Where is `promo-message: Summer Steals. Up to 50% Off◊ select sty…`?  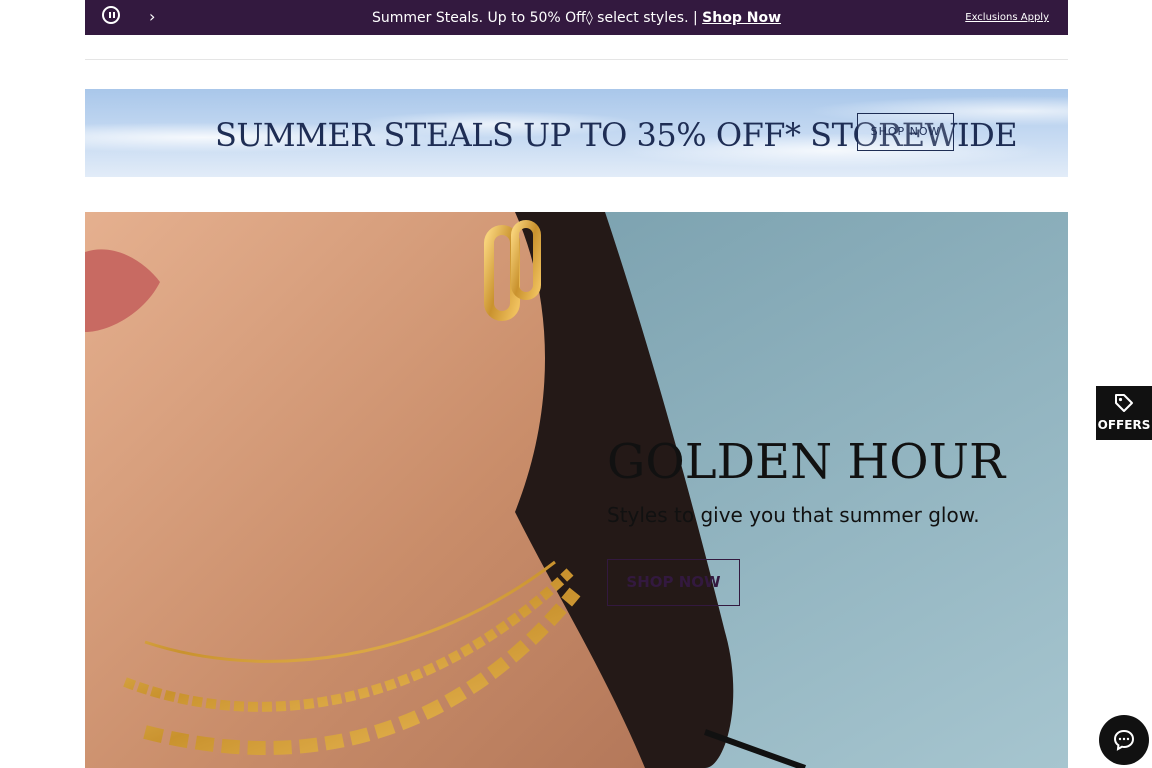 promo-message: Summer Steals. Up to 50% Off◊ select sty… is located at coordinates (576, 18).